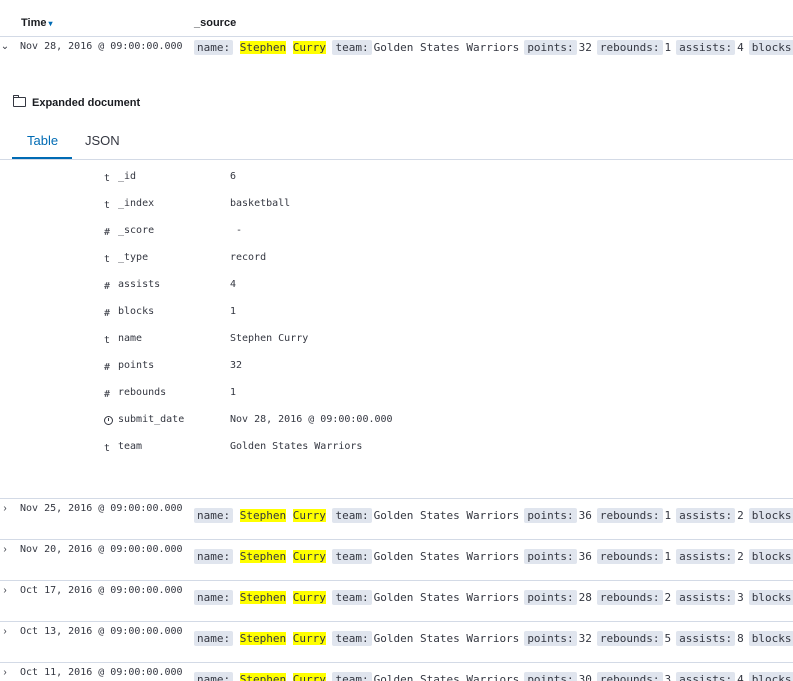  What do you see at coordinates (248, 257) in the screenshot?
I see `field-value: record` at bounding box center [248, 257].